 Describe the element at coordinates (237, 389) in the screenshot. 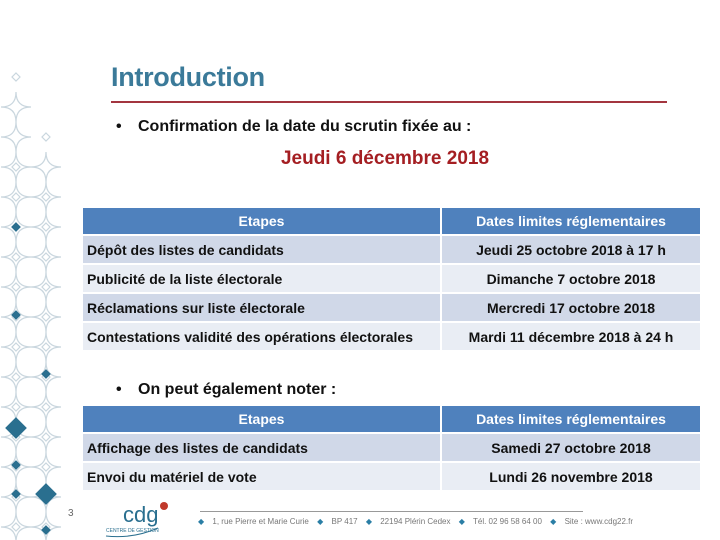

I see `bullet-text: On peut également noter :` at that location.